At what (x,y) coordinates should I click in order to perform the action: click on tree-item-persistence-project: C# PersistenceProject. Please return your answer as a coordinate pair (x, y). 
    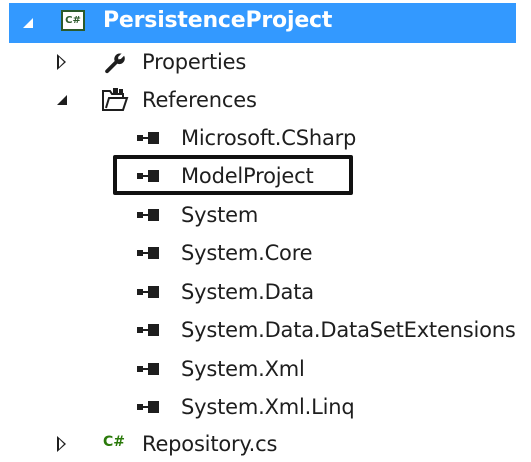
    Looking at the image, I should click on (262, 23).